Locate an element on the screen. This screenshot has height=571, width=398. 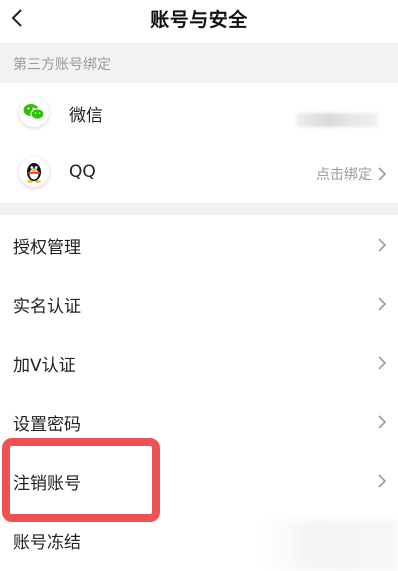
qq-penguin-icon is located at coordinates (34, 172).